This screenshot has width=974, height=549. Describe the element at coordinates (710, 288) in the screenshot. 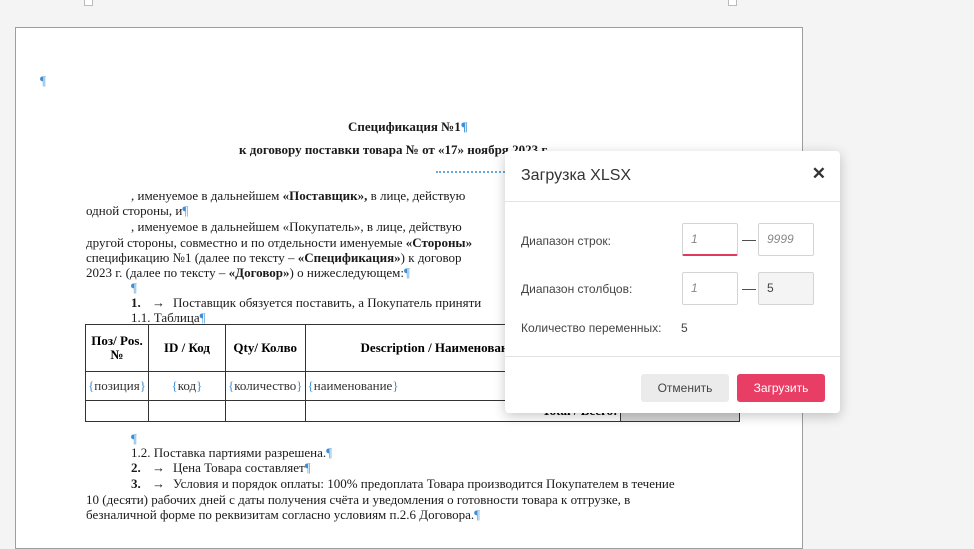

I see `cols-from-input: 1` at that location.